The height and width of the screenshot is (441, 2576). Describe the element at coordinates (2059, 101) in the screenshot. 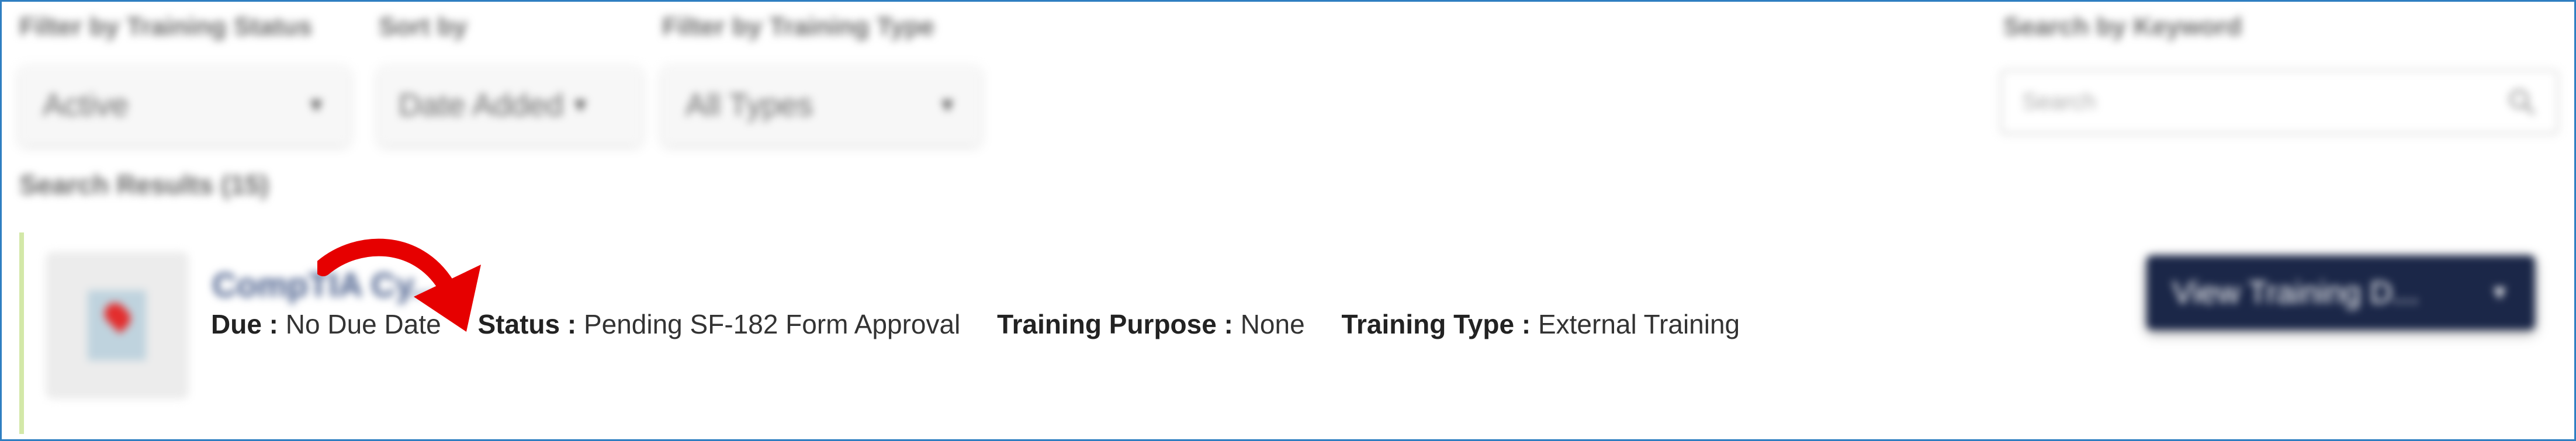

I see `search-placeholder: Search` at that location.